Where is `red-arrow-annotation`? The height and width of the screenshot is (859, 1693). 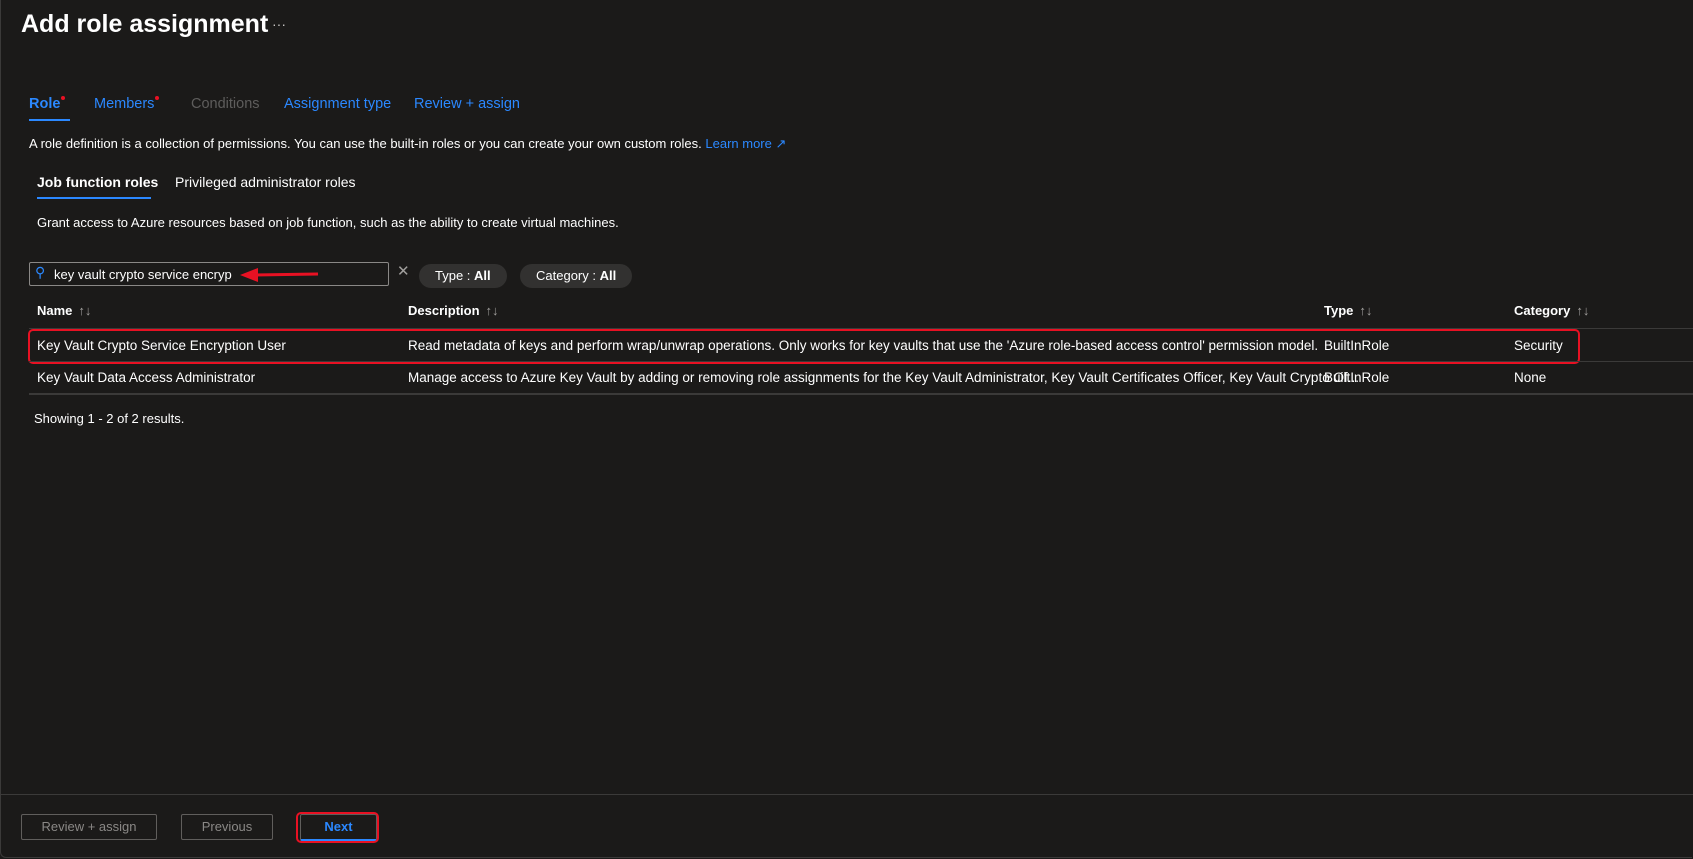
red-arrow-annotation is located at coordinates (279, 275).